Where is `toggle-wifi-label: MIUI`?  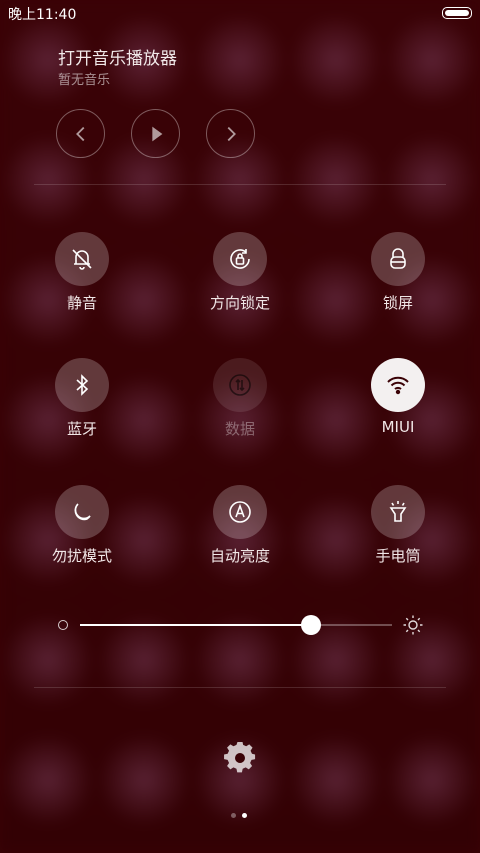 toggle-wifi-label: MIUI is located at coordinates (398, 427).